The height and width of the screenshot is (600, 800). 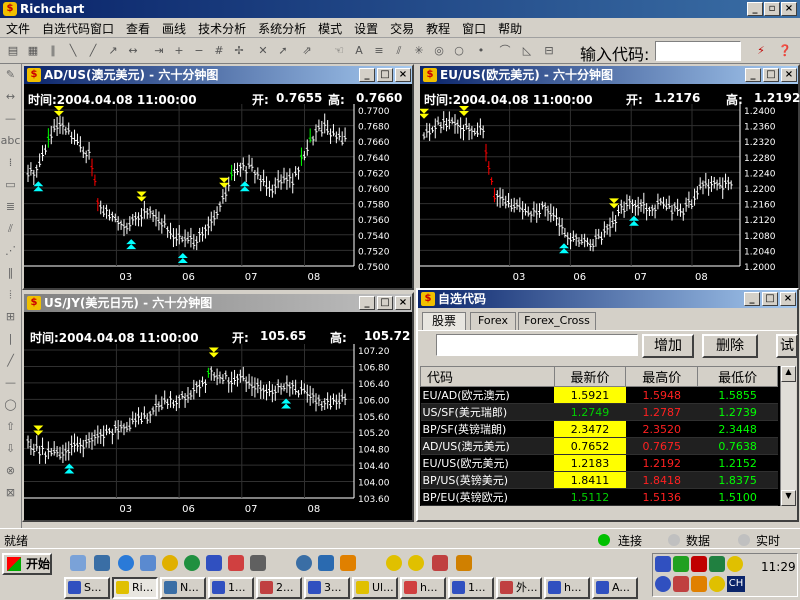 What do you see at coordinates (78, 563) in the screenshot?
I see `desktop-icon` at bounding box center [78, 563].